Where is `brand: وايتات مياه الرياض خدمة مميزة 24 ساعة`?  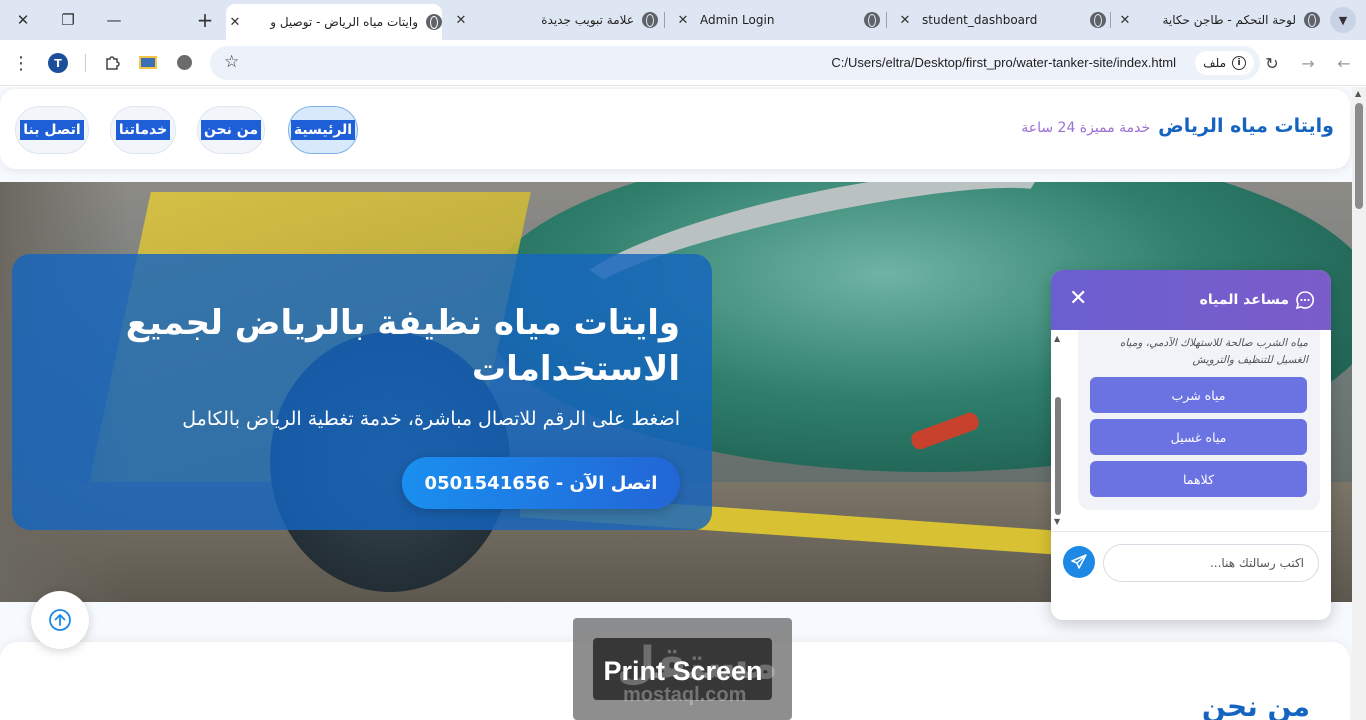 brand: وايتات مياه الرياض خدمة مميزة 24 ساعة is located at coordinates (1177, 126).